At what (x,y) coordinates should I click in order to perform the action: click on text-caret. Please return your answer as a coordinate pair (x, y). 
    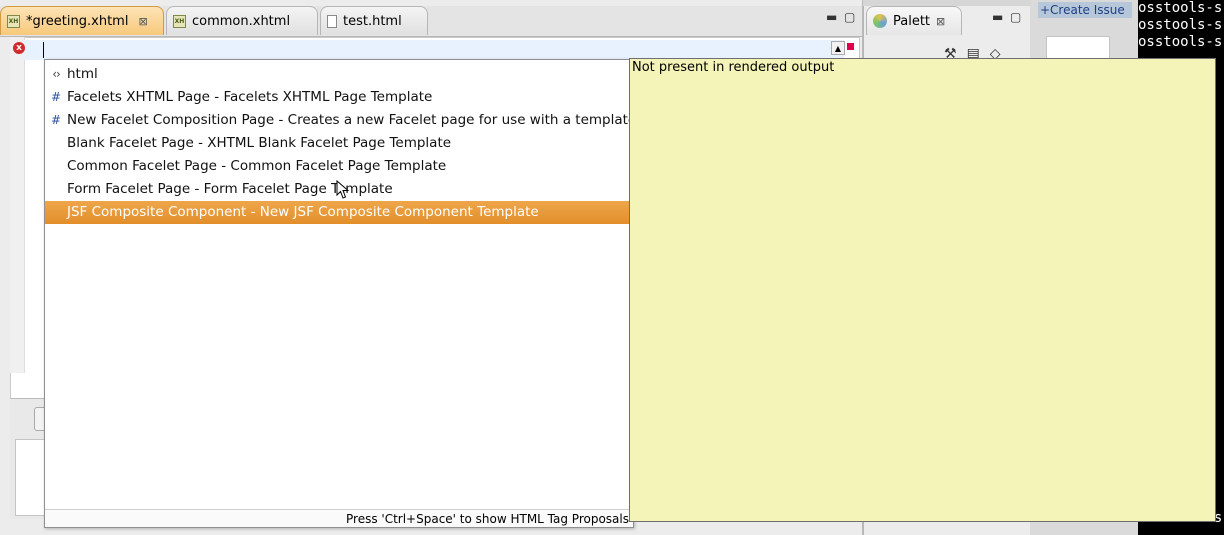
    Looking at the image, I should click on (43, 50).